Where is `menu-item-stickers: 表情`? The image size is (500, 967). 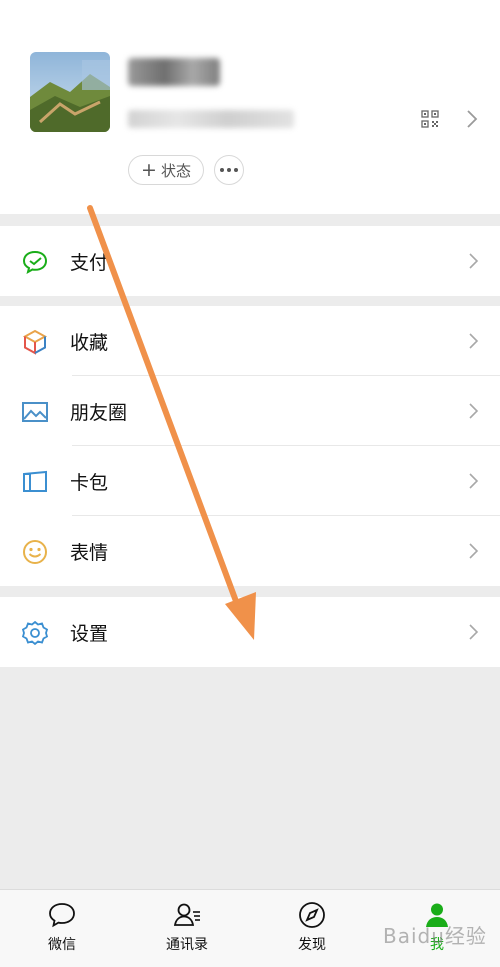
menu-item-stickers: 表情 is located at coordinates (250, 551).